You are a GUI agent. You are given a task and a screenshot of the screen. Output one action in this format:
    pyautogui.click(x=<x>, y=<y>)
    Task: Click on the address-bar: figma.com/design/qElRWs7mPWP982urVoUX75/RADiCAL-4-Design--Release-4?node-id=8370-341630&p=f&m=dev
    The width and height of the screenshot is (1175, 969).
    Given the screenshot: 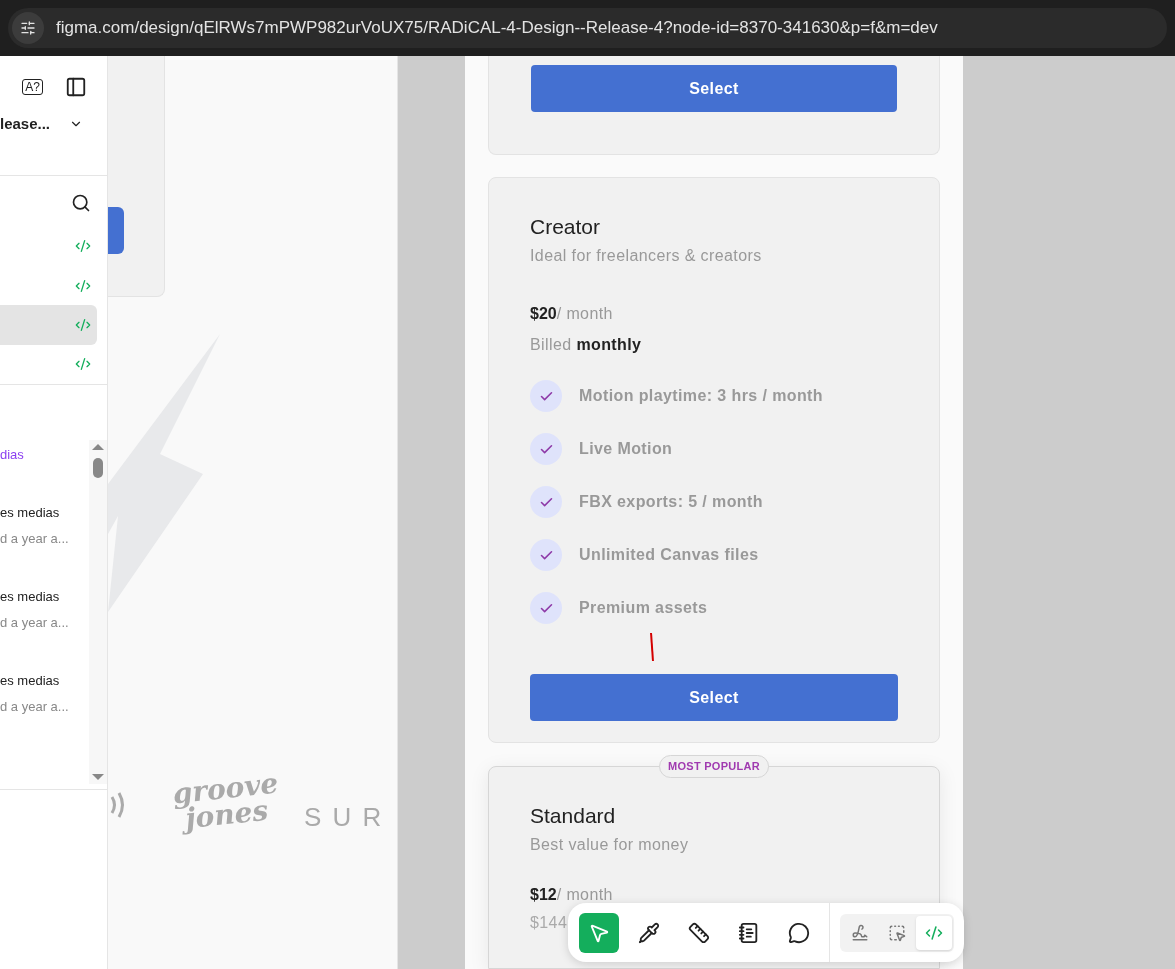 What is the action you would take?
    pyautogui.click(x=587, y=28)
    